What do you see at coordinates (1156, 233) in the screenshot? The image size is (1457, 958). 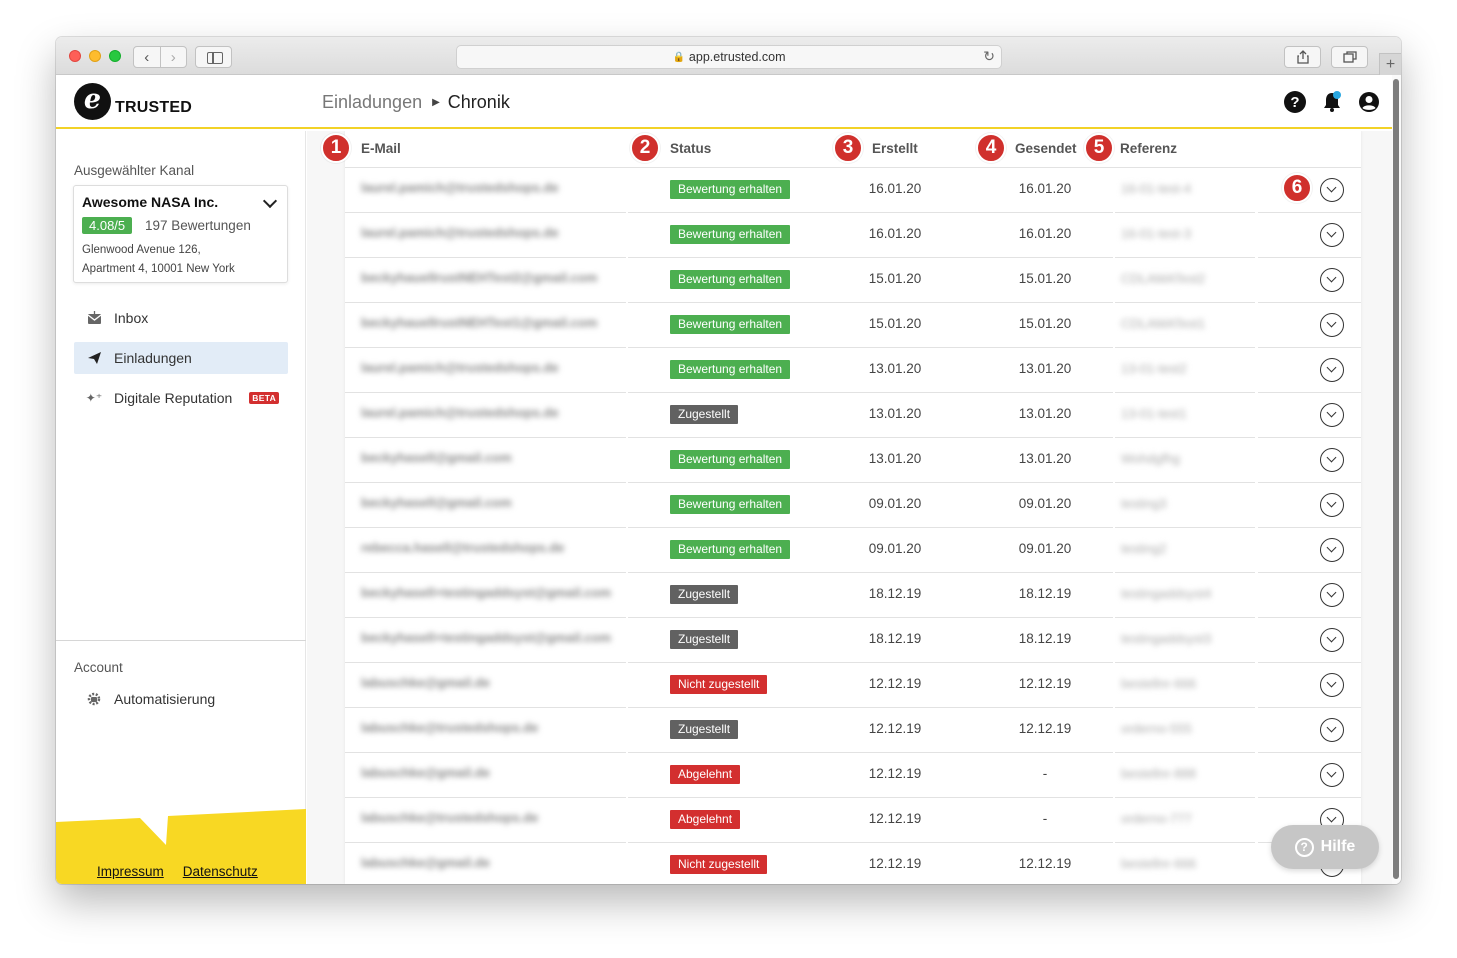 I see `reference-cell: 16-01-test-3` at bounding box center [1156, 233].